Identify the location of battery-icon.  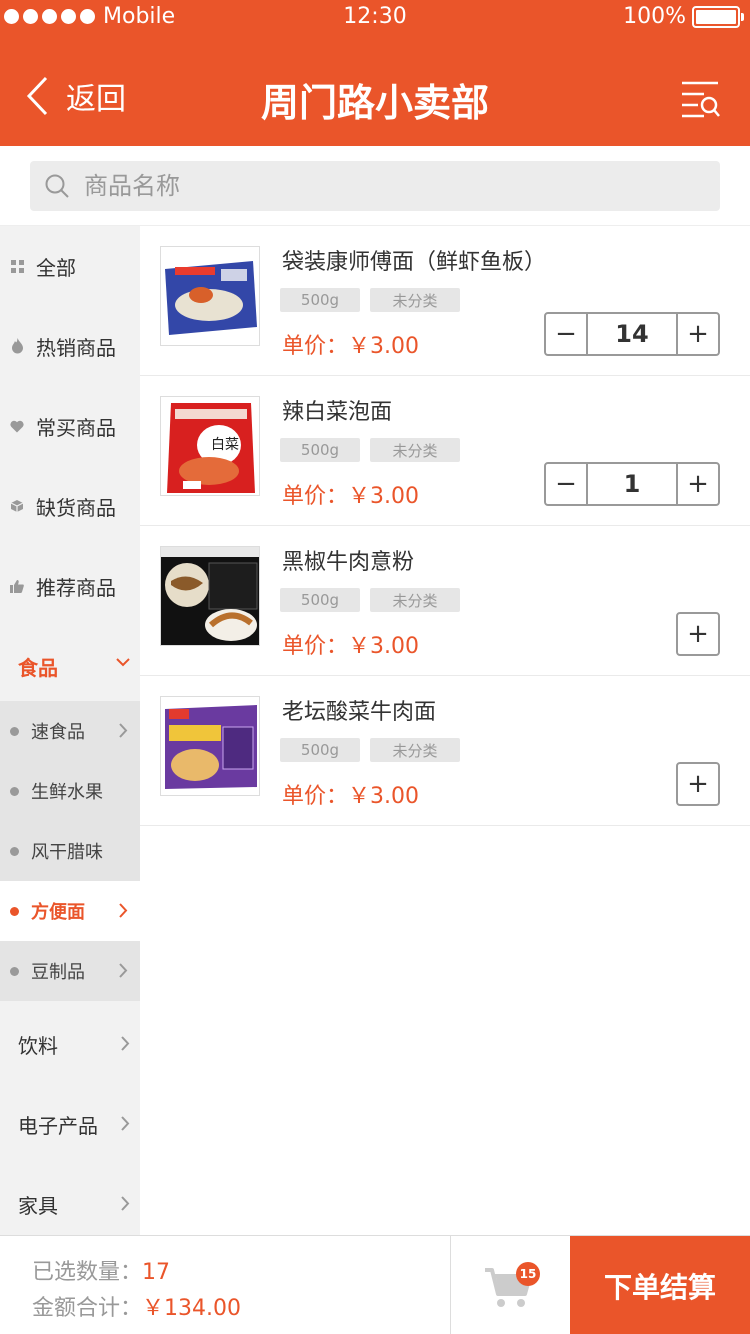
(718, 16).